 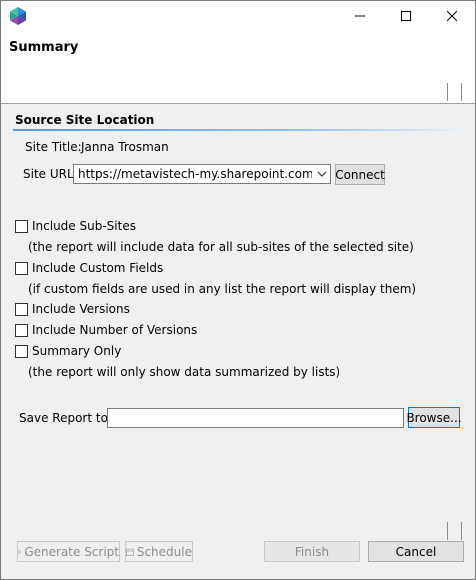 What do you see at coordinates (85, 120) in the screenshot?
I see `section-title: Source Site Location` at bounding box center [85, 120].